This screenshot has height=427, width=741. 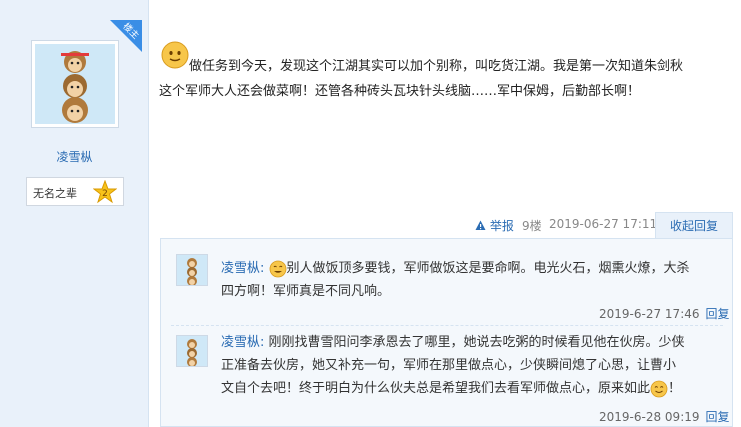 I want to click on op-corner-badge: 楼主, so click(x=126, y=36).